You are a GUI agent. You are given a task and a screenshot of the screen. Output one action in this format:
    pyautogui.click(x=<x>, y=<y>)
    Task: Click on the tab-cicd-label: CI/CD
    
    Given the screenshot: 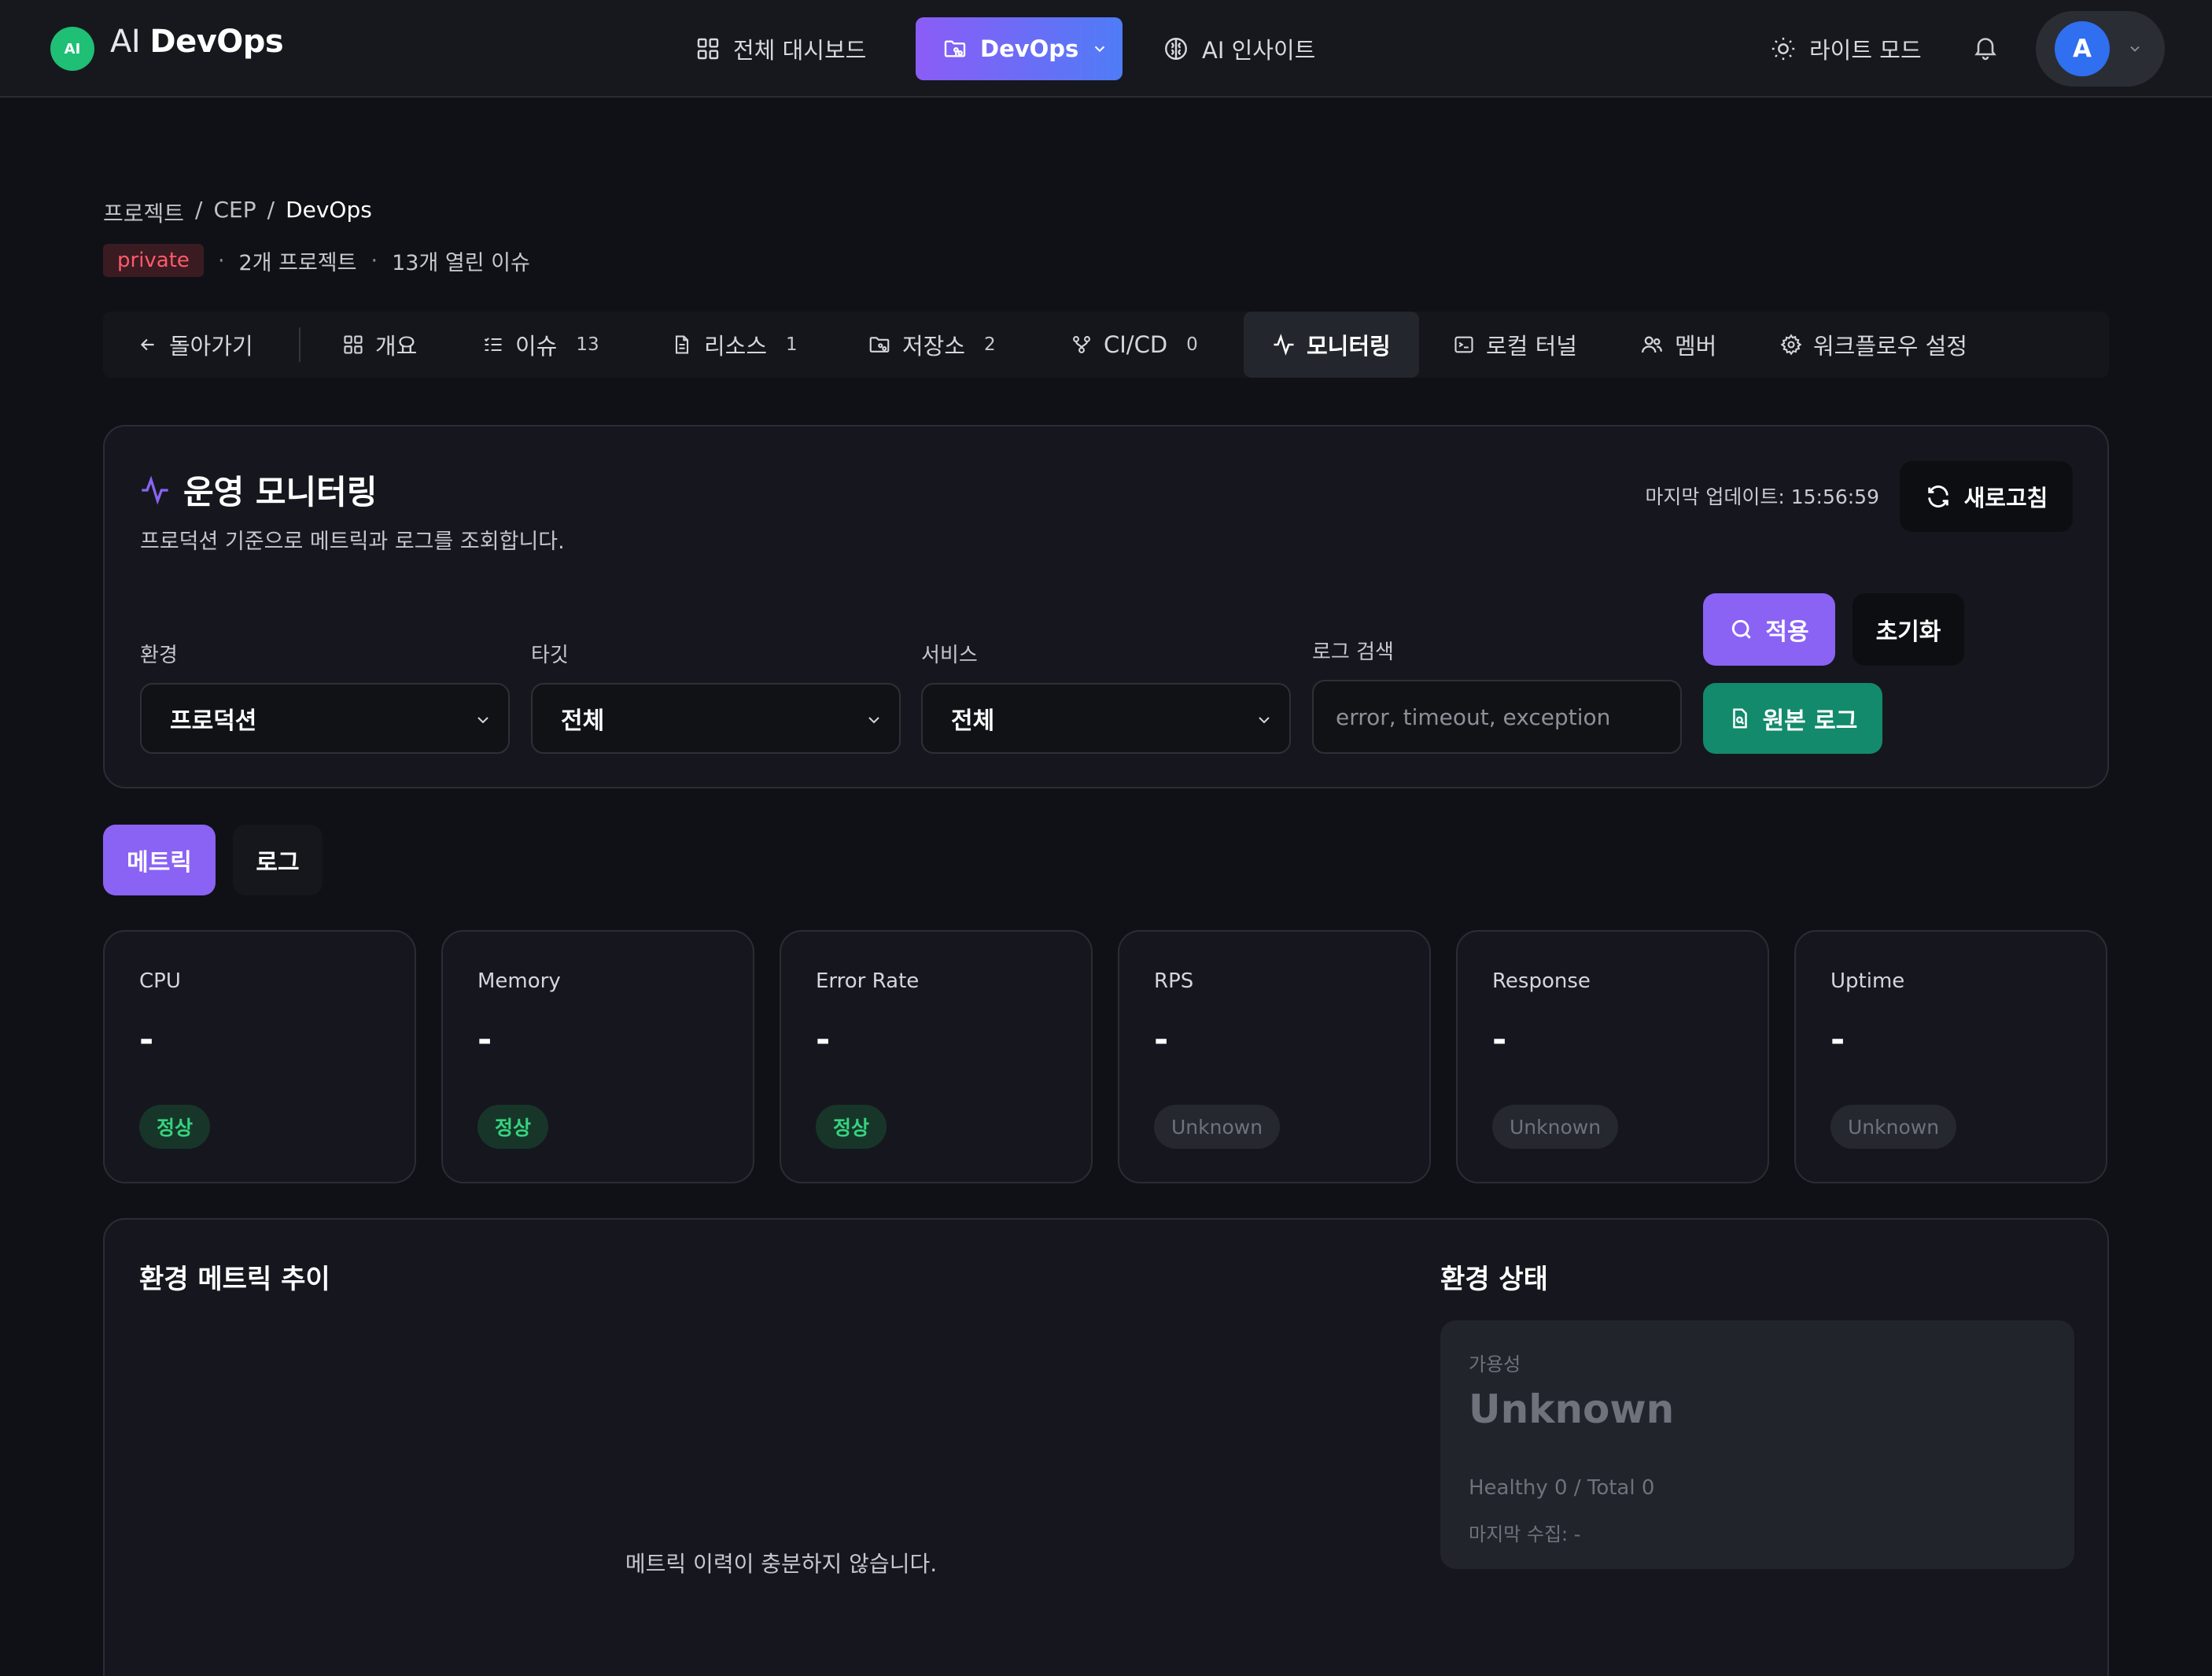 What is the action you would take?
    pyautogui.click(x=1136, y=344)
    